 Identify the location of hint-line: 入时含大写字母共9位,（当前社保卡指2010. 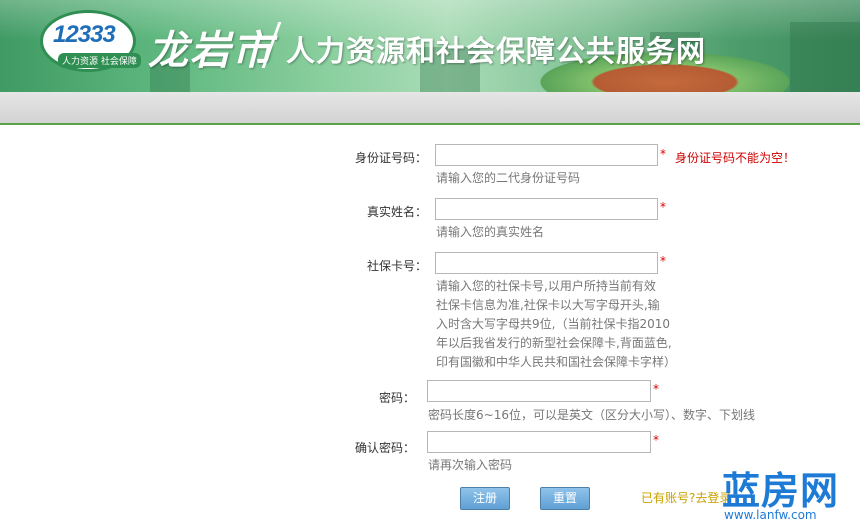
(553, 324).